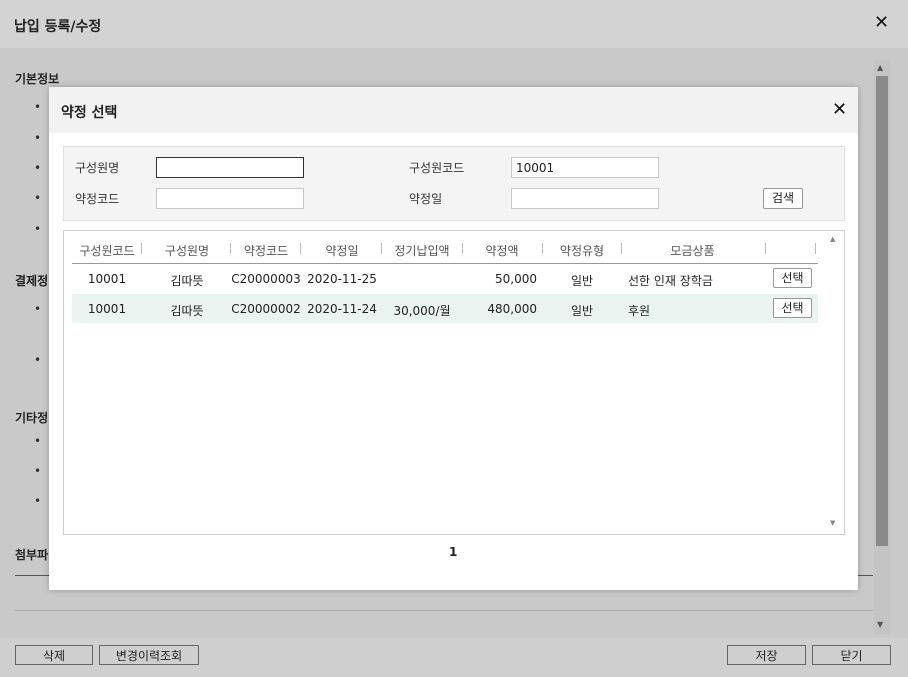 The height and width of the screenshot is (677, 908). I want to click on cell-regular-payment: 30,000/월, so click(422, 311).